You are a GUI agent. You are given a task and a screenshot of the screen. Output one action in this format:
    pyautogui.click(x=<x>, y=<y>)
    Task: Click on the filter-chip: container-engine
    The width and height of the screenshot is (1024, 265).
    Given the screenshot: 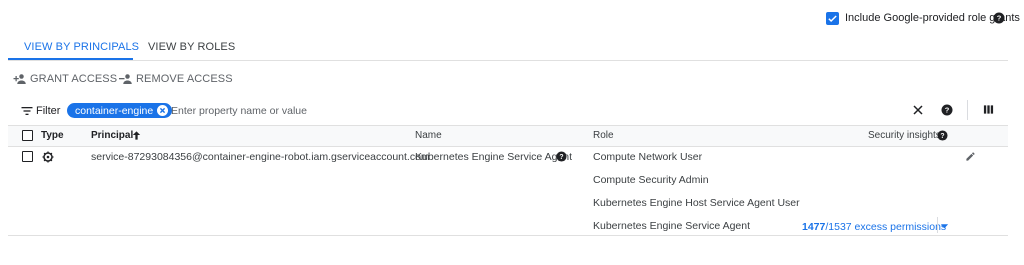 What is the action you would take?
    pyautogui.click(x=120, y=110)
    